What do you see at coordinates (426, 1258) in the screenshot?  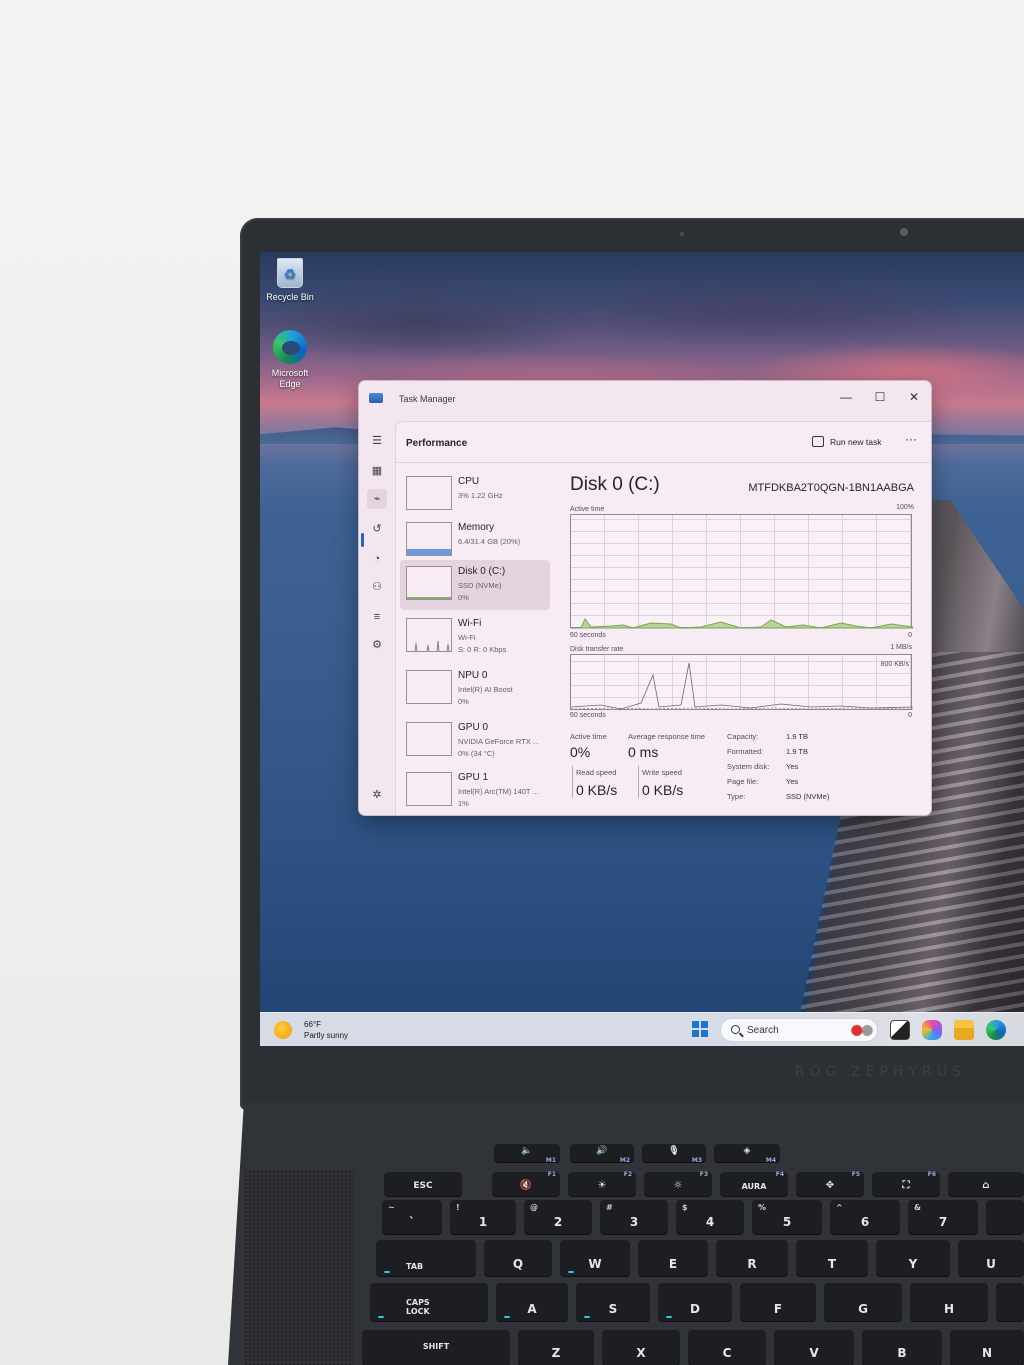 I see `key-tab: TAB` at bounding box center [426, 1258].